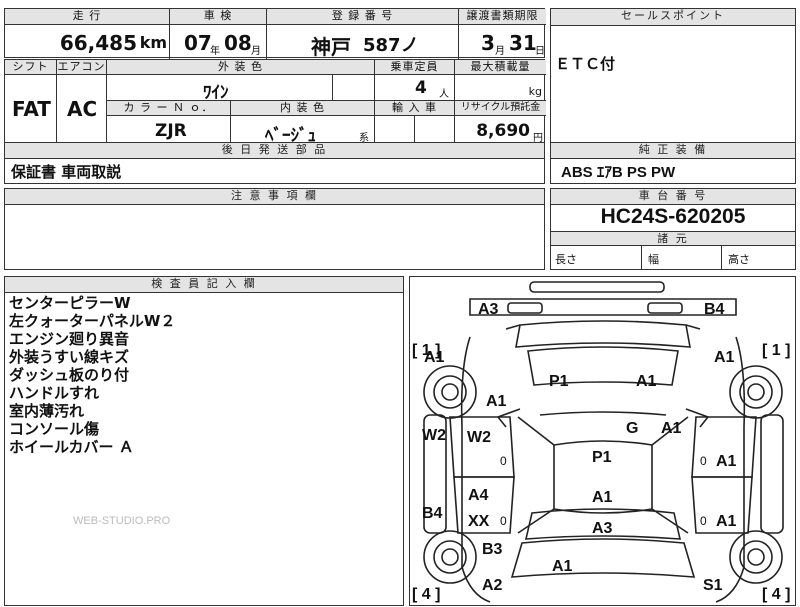 This screenshot has height=607, width=800. I want to click on later-parts-box: 後 日 発 送 部 品 保証書 車両取説, so click(274, 163).